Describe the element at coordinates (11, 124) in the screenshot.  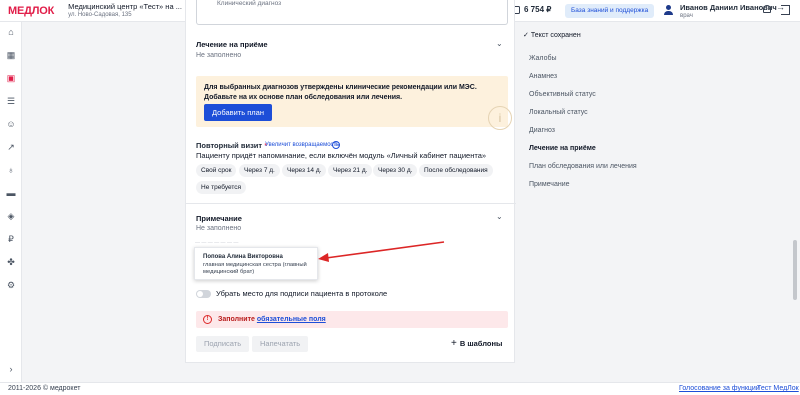
I see `patients-icon: ☺` at that location.